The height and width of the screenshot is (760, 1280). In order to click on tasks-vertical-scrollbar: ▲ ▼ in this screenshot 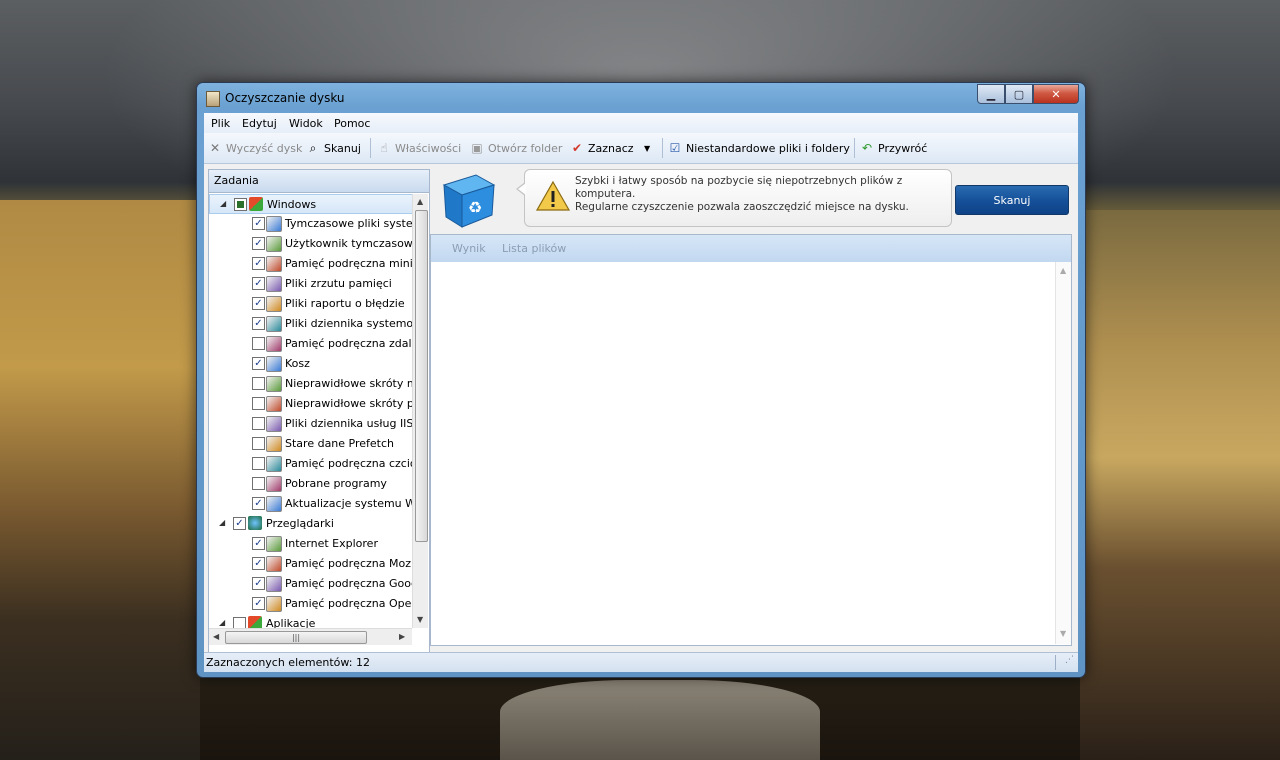, I will do `click(420, 411)`.